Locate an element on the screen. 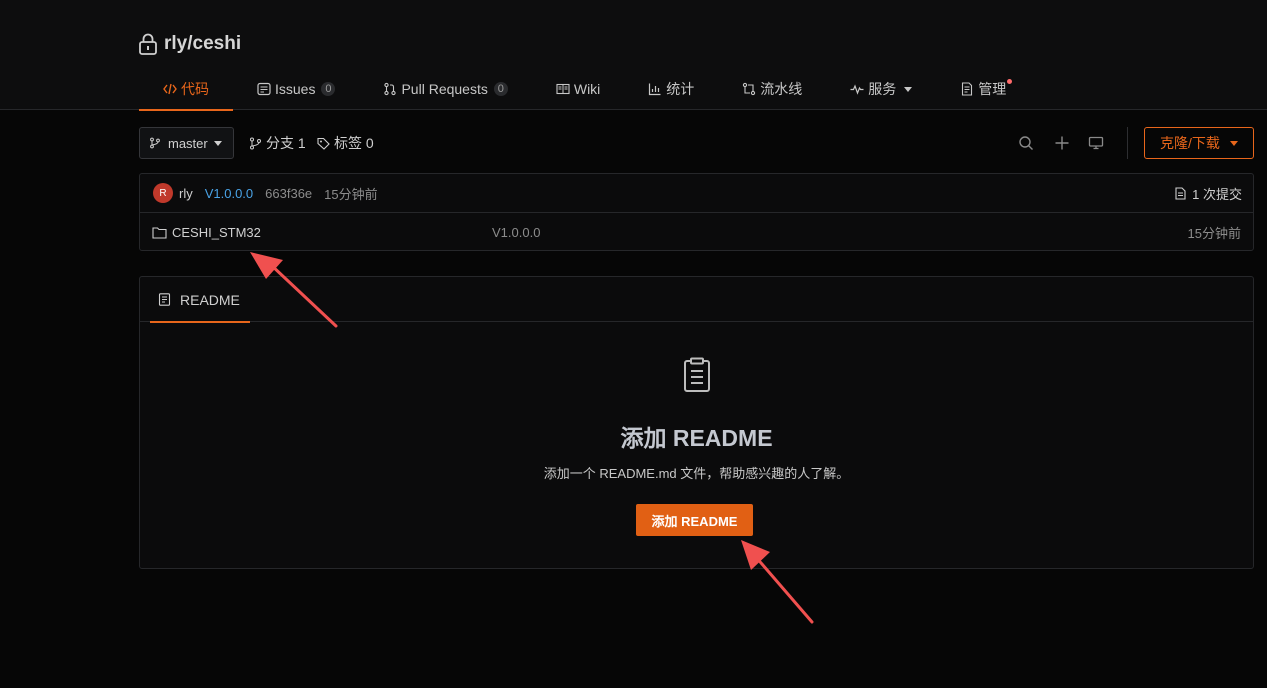  tab-label: 服务 is located at coordinates (882, 89).